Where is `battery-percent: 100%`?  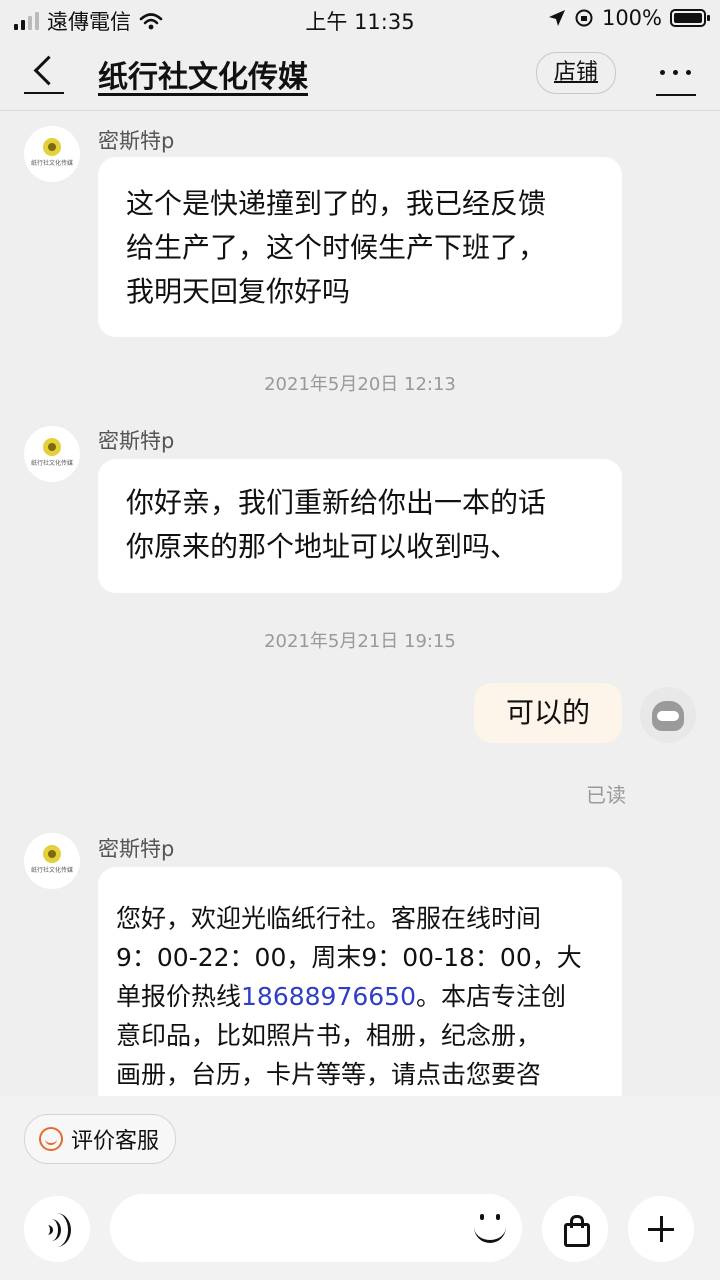
battery-percent: 100% is located at coordinates (631, 18).